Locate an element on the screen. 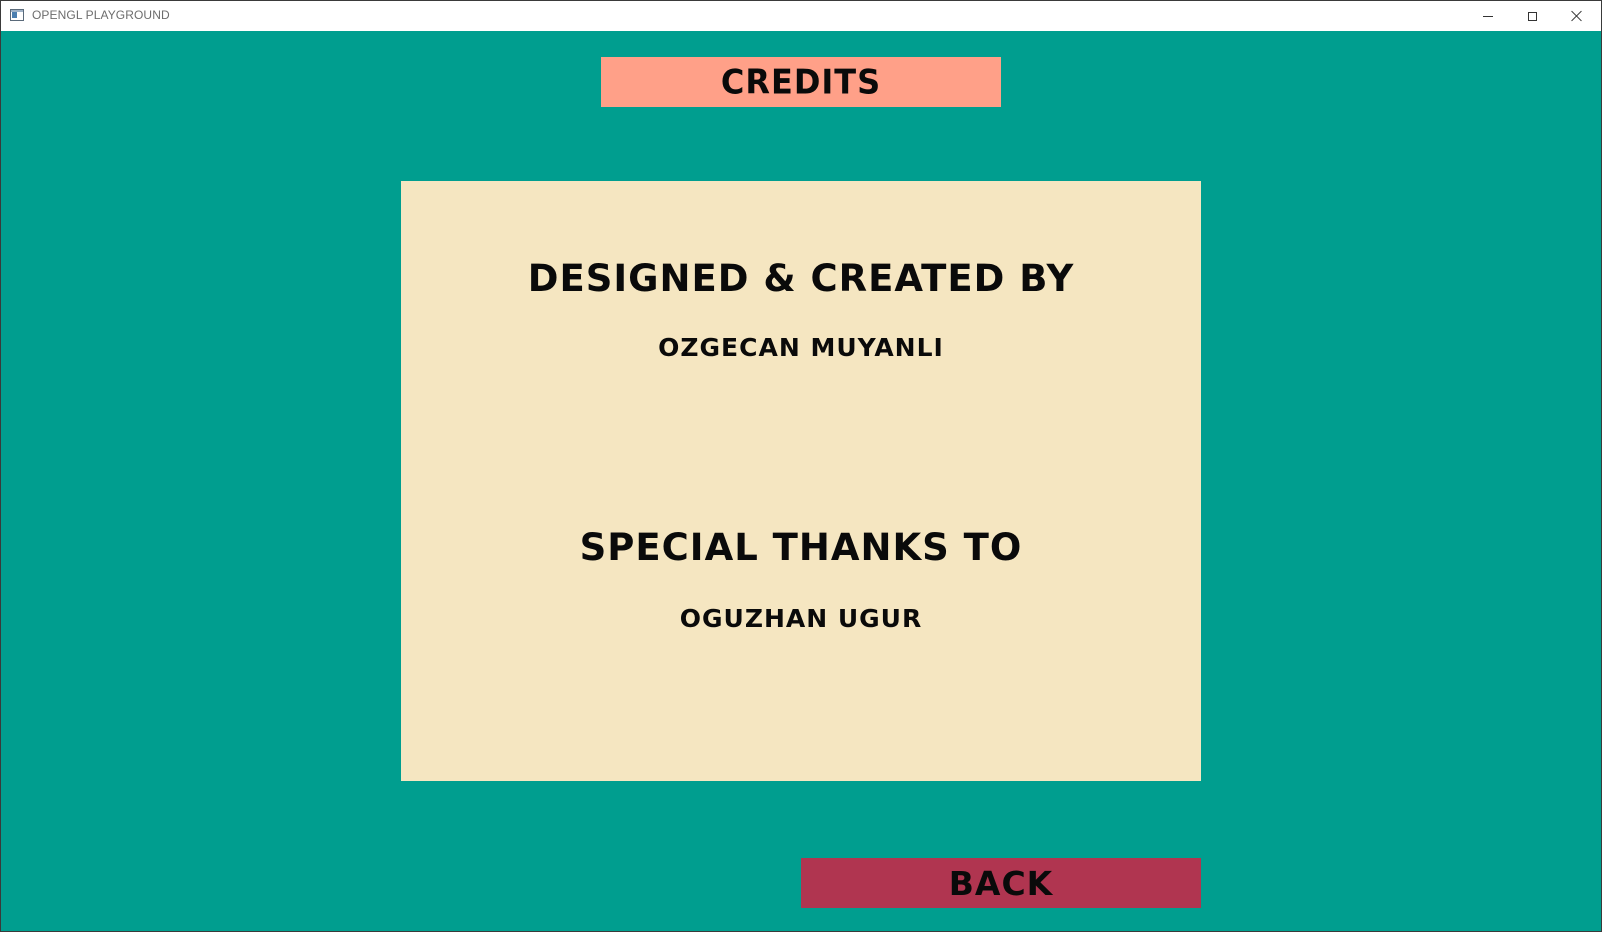 The height and width of the screenshot is (932, 1602). back-button: BACK is located at coordinates (1001, 883).